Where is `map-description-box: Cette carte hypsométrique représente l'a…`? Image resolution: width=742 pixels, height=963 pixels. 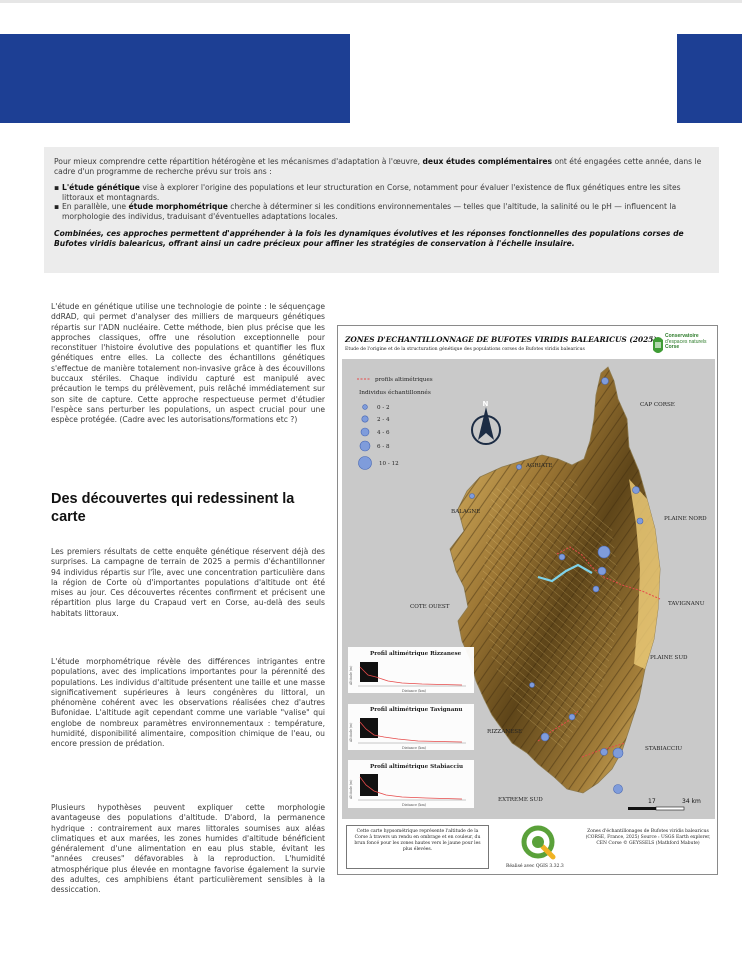
map-description-box: Cette carte hypsométrique représente l'a… is located at coordinates (417, 847).